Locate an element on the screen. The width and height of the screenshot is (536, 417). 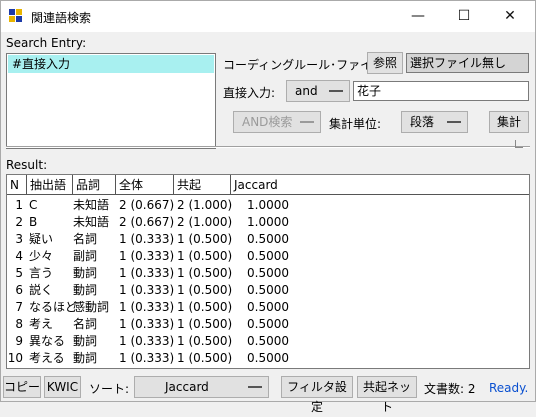
row-number: 1 is located at coordinates (19, 205).